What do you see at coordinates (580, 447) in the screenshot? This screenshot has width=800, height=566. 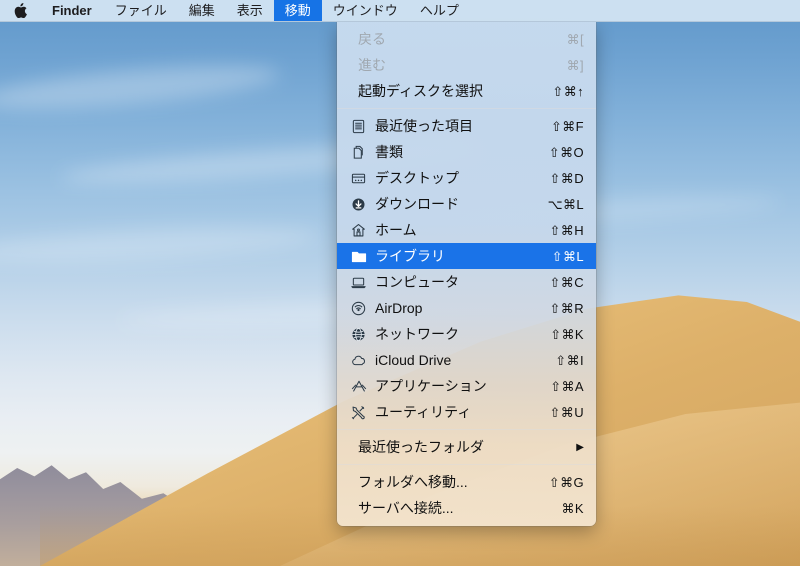 I see `submenu-arrow-icon: ▶` at bounding box center [580, 447].